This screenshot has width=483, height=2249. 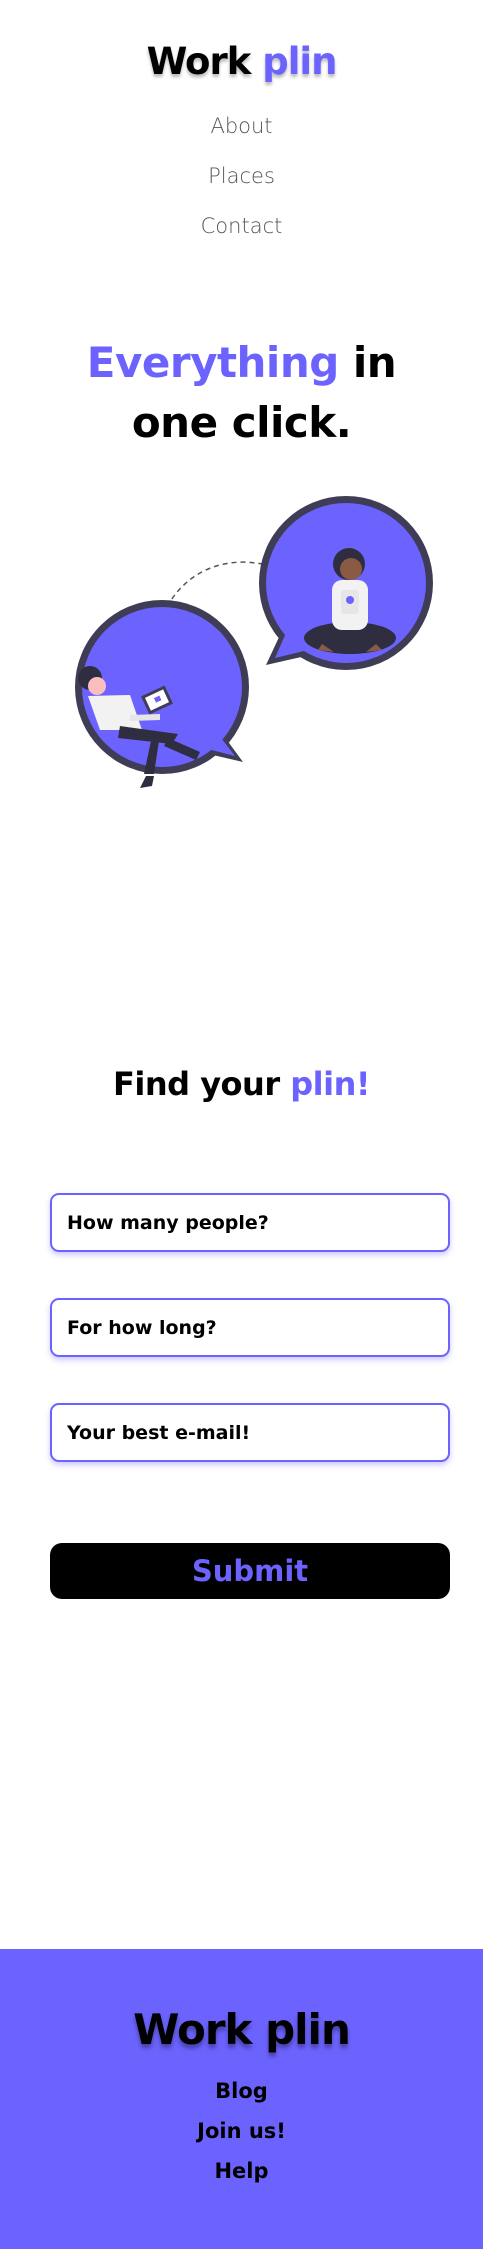 I want to click on site-logo: Work plin, so click(x=241, y=61).